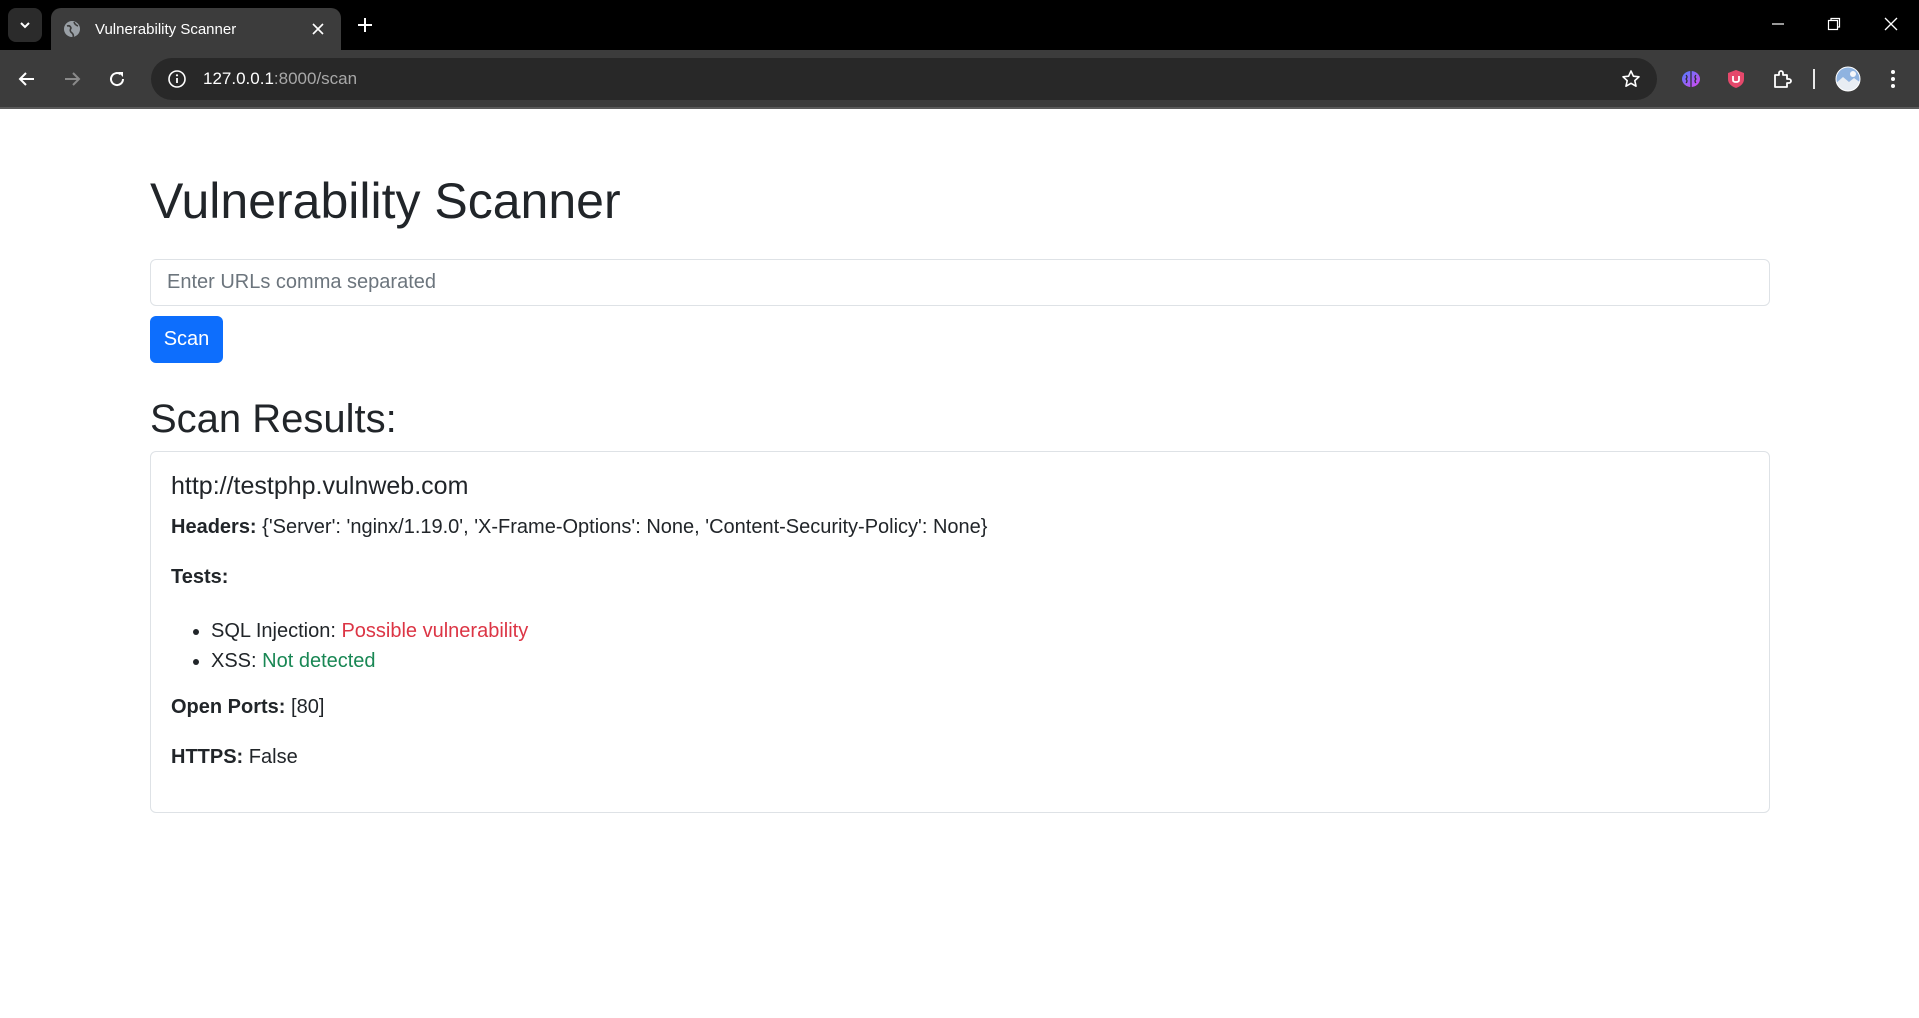 This screenshot has height=1018, width=1919. I want to click on tests-label: Tests:, so click(200, 577).